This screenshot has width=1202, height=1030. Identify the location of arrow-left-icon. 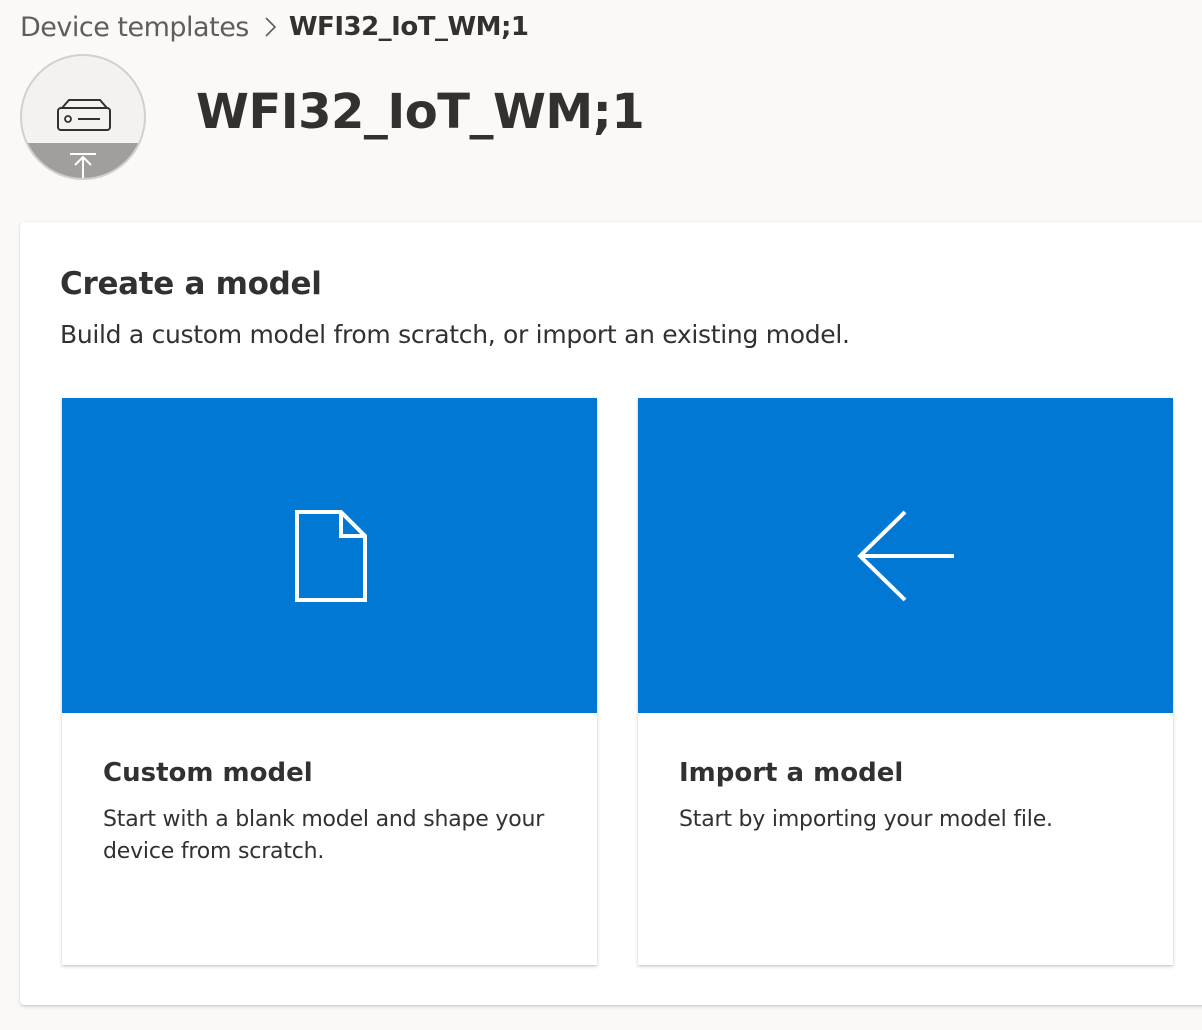
(905, 555).